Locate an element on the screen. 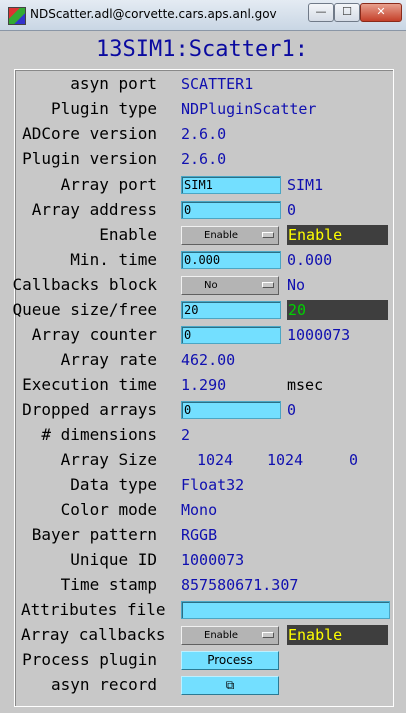 Image resolution: width=406 pixels, height=713 pixels. array-size-x: 1024 is located at coordinates (215, 460).